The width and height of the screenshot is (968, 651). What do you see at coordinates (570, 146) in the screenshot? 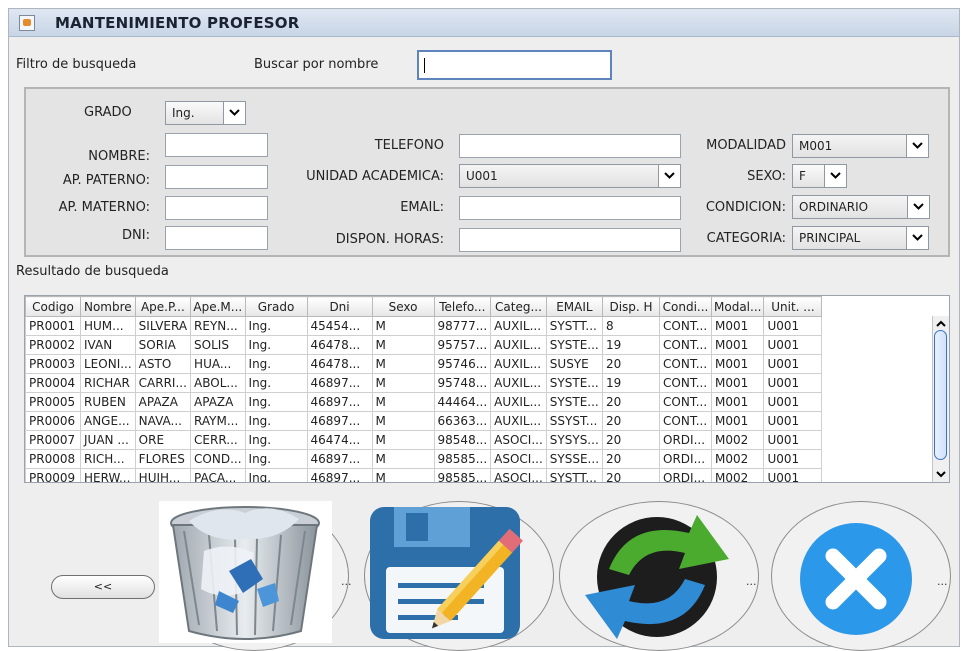
I see `telefono-field` at bounding box center [570, 146].